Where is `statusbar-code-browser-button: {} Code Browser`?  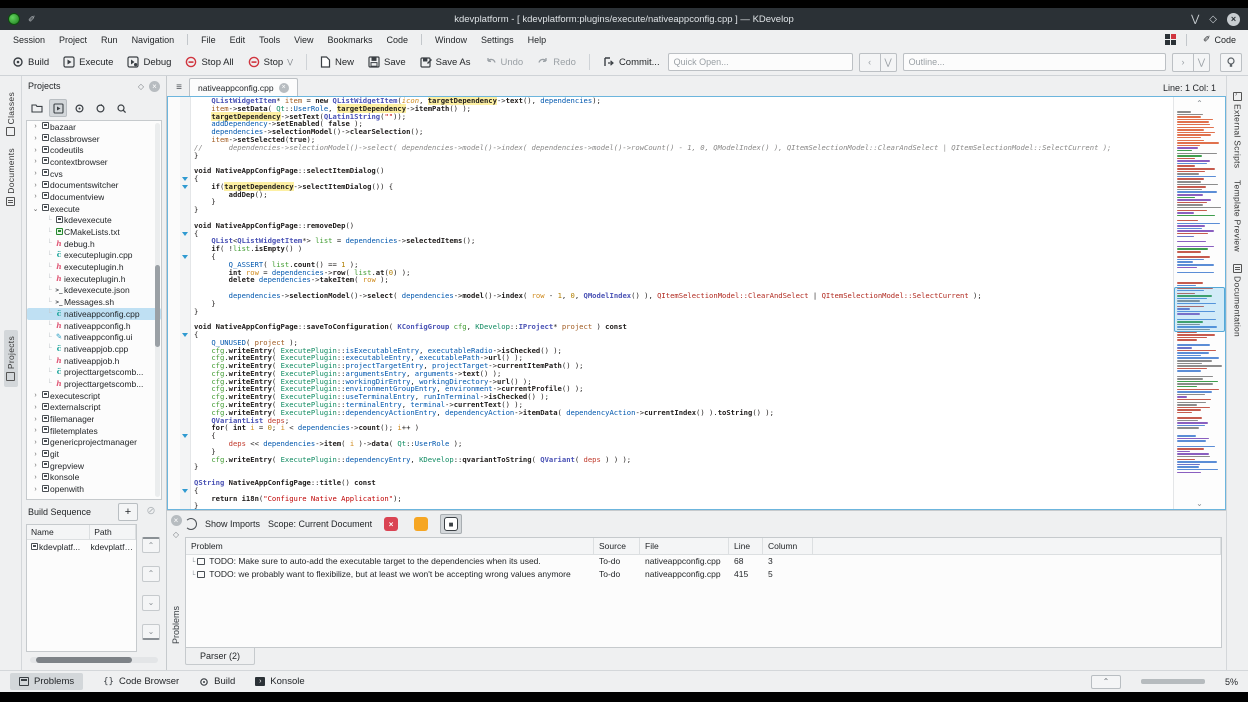 statusbar-code-browser-button: {} Code Browser is located at coordinates (141, 681).